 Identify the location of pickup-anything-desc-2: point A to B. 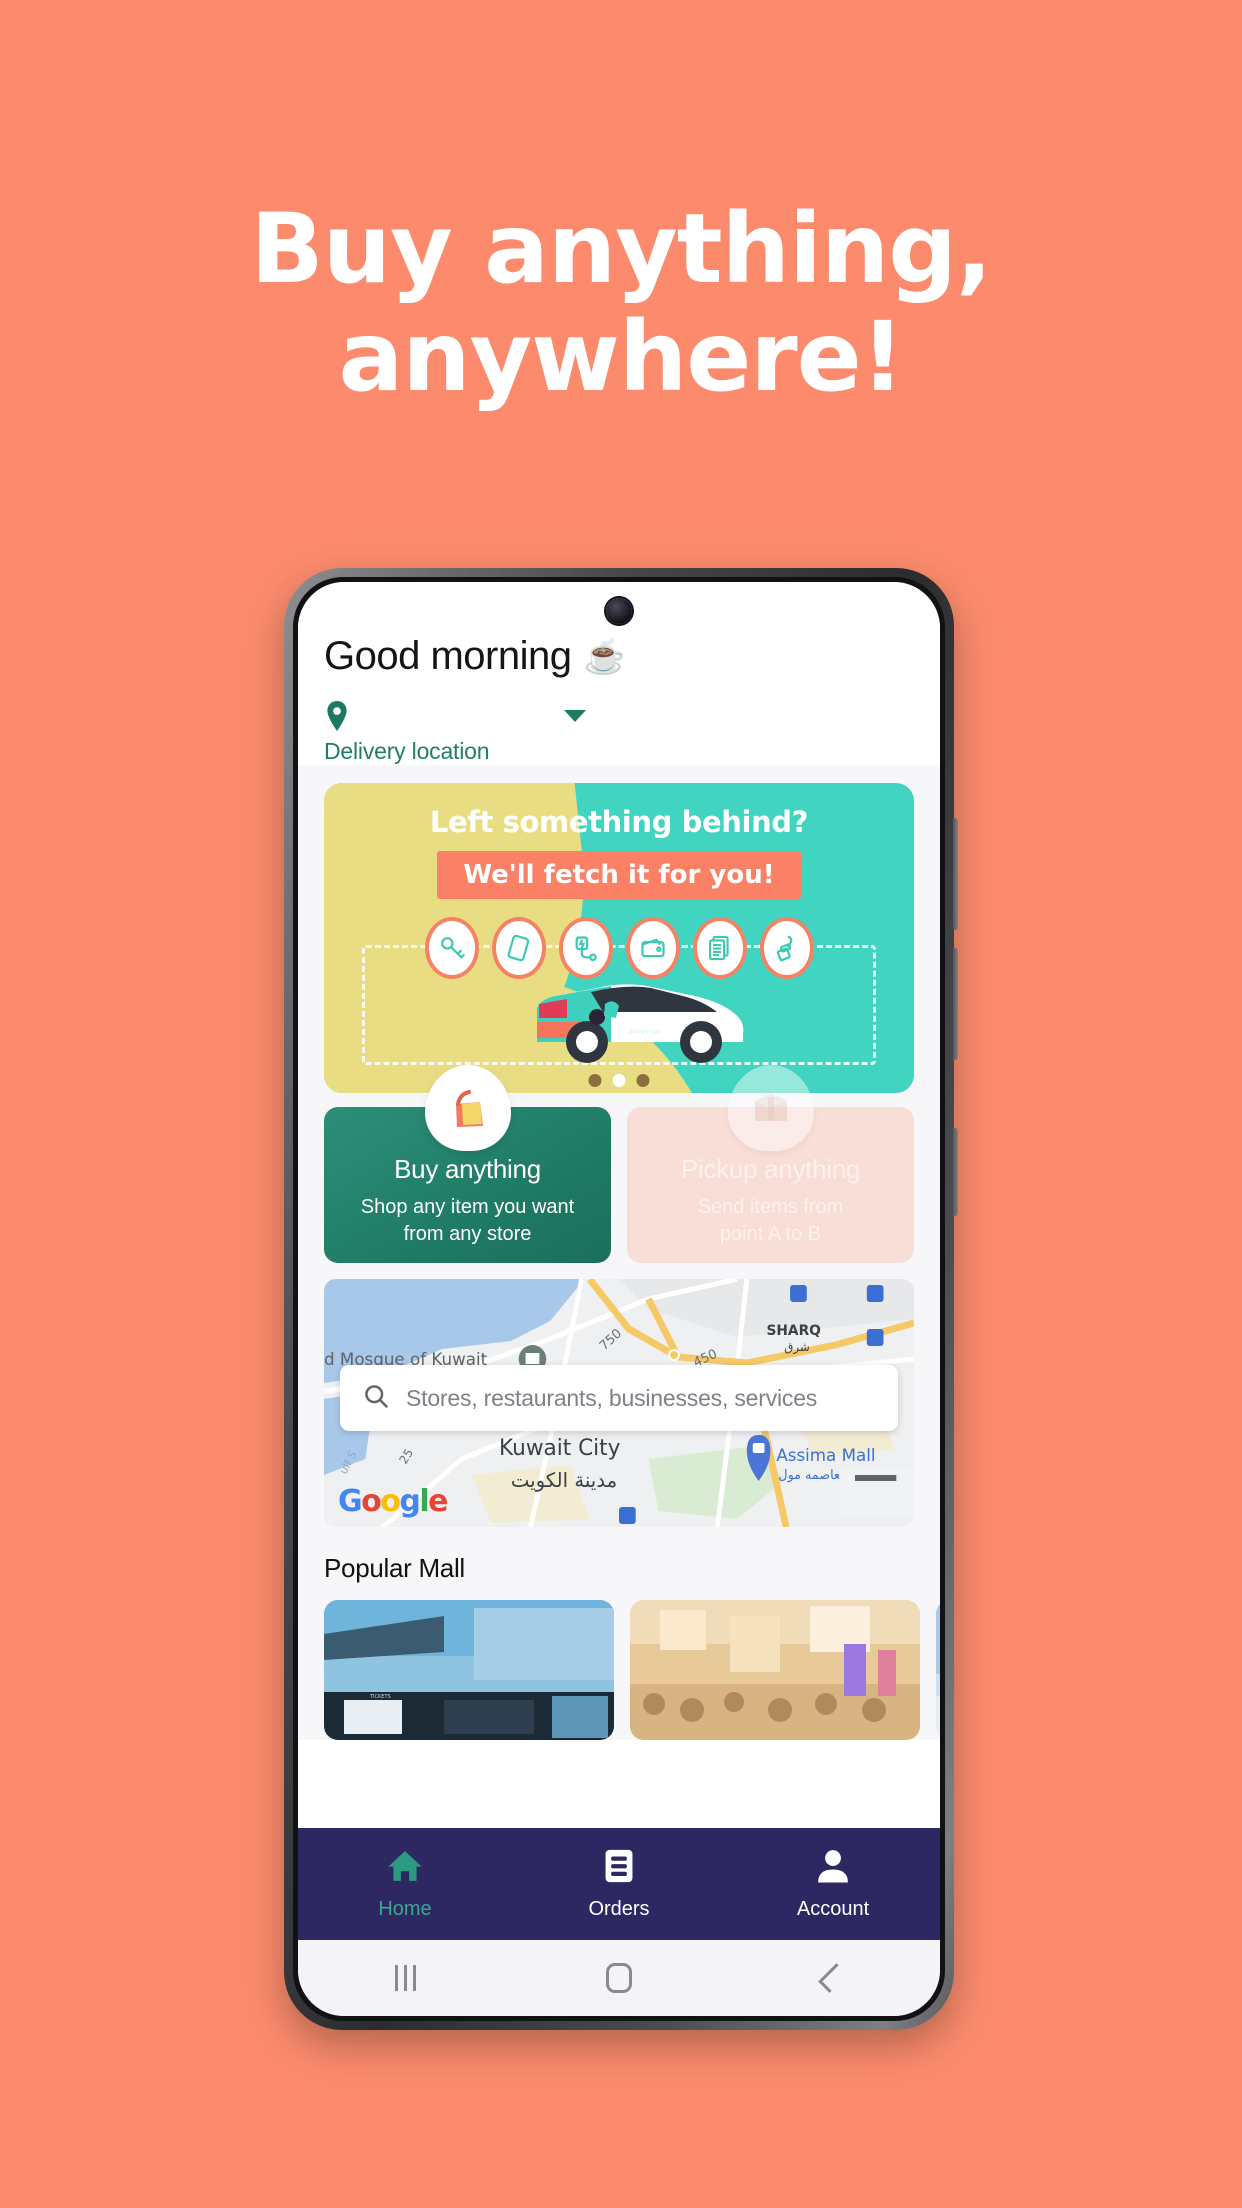
(770, 1234).